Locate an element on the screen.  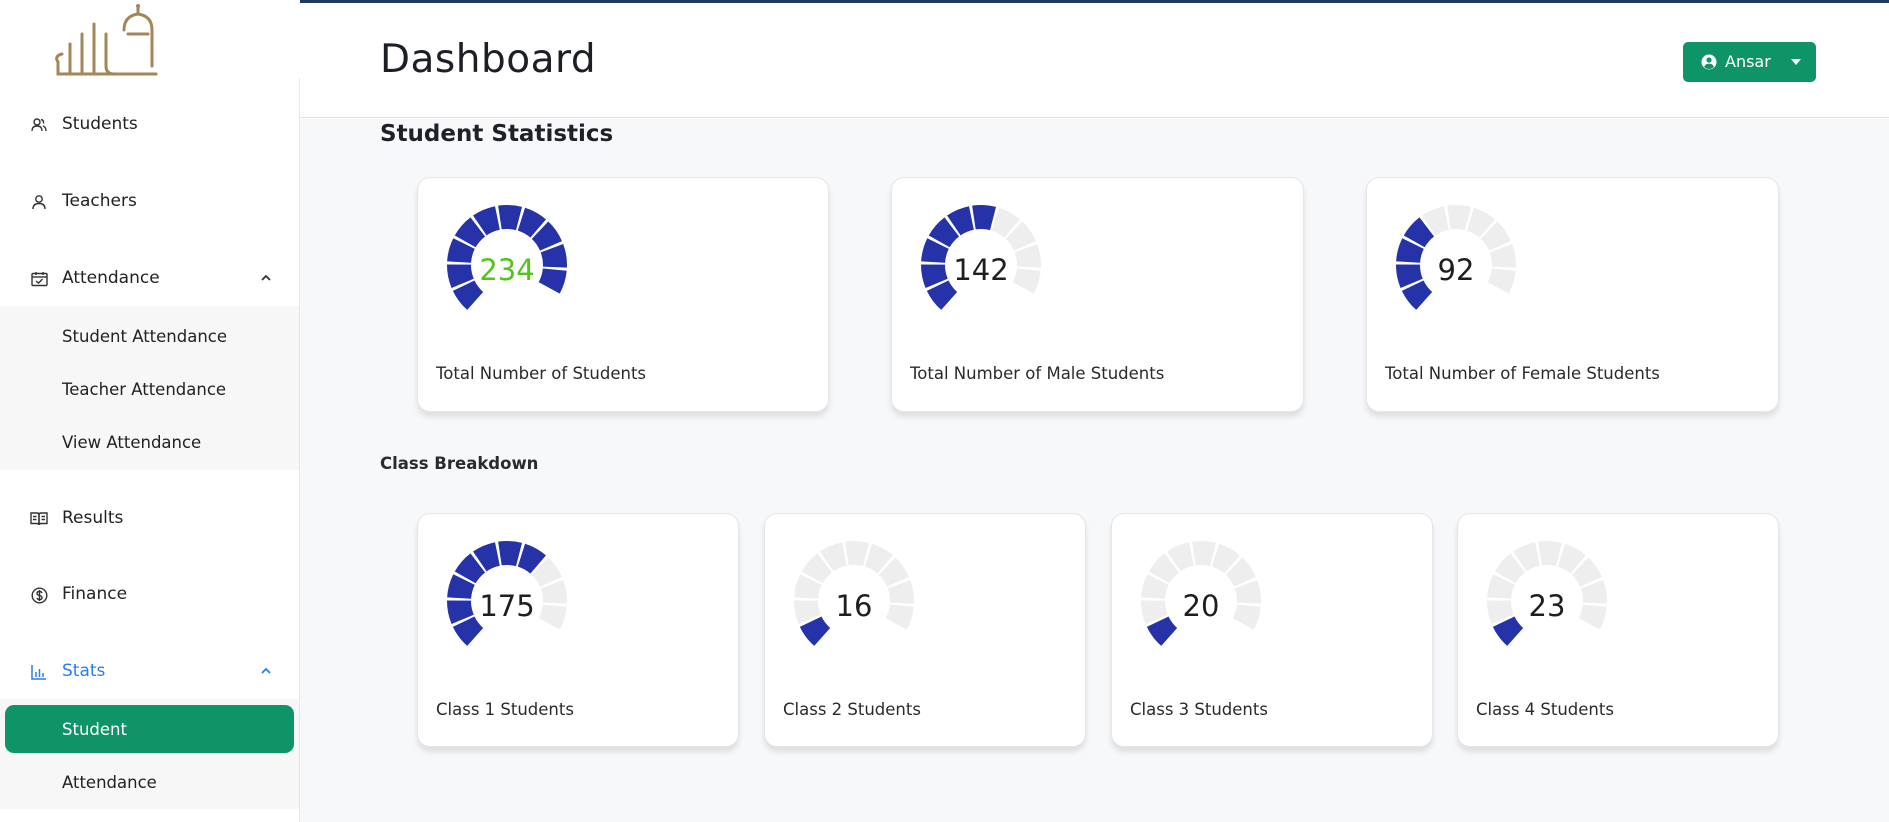
user-circle-icon is located at coordinates (1709, 62).